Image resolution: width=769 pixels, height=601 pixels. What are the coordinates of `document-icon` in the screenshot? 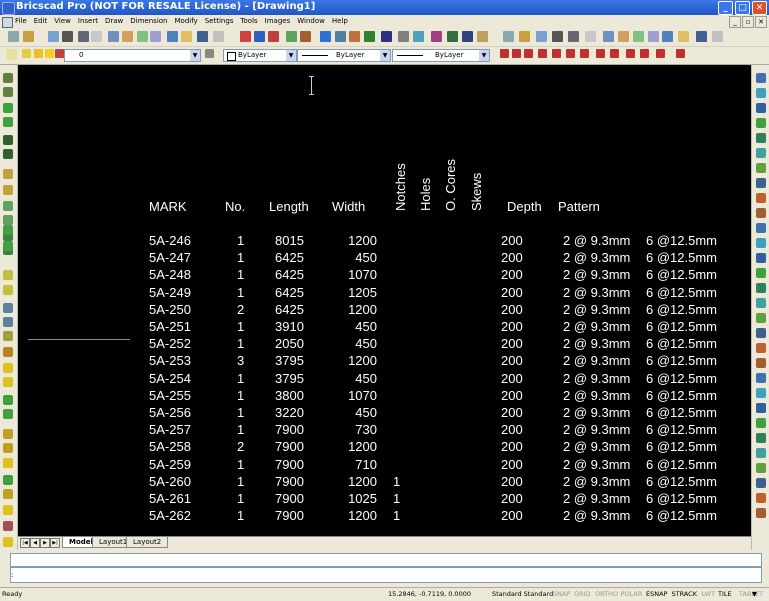 It's located at (7, 22).